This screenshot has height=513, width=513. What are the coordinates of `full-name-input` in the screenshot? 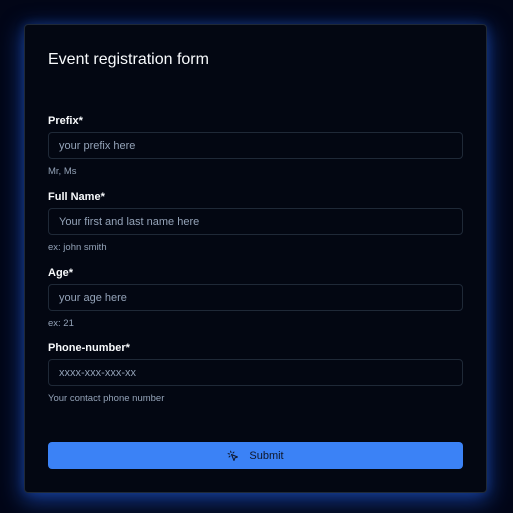 It's located at (255, 221).